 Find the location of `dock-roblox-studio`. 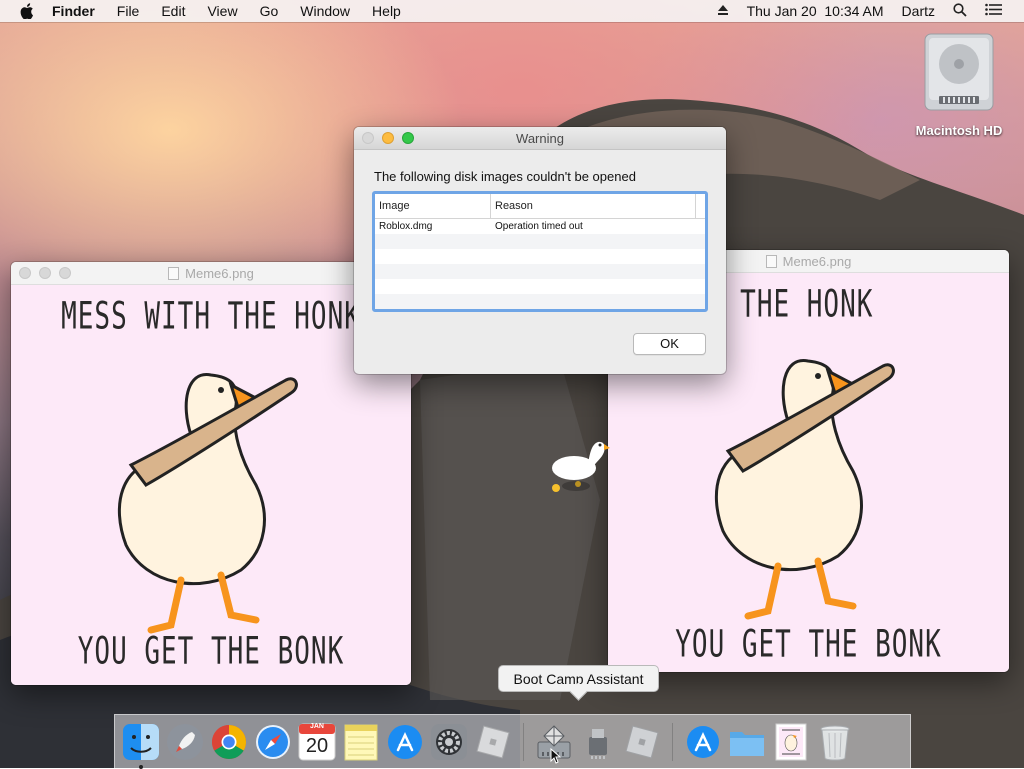

dock-roblox-studio is located at coordinates (642, 742).